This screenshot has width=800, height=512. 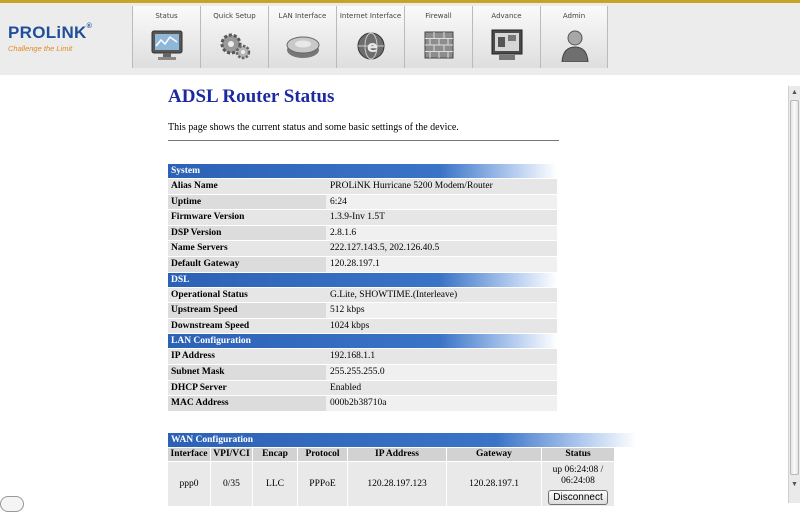 I want to click on nav-label-status: Status, so click(x=166, y=16).